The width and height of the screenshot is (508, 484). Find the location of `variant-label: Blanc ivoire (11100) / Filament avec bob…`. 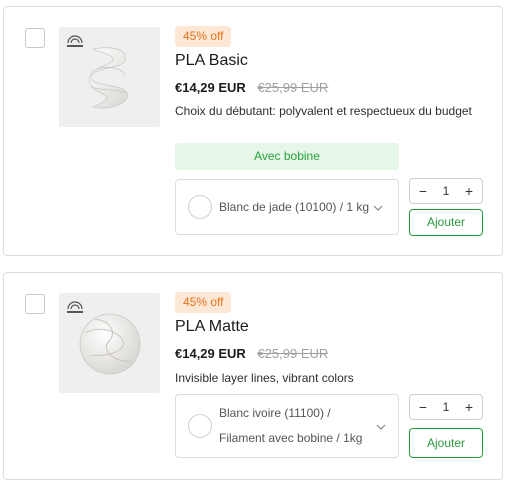

variant-label: Blanc ivoire (11100) / Filament avec bob… is located at coordinates (291, 425).